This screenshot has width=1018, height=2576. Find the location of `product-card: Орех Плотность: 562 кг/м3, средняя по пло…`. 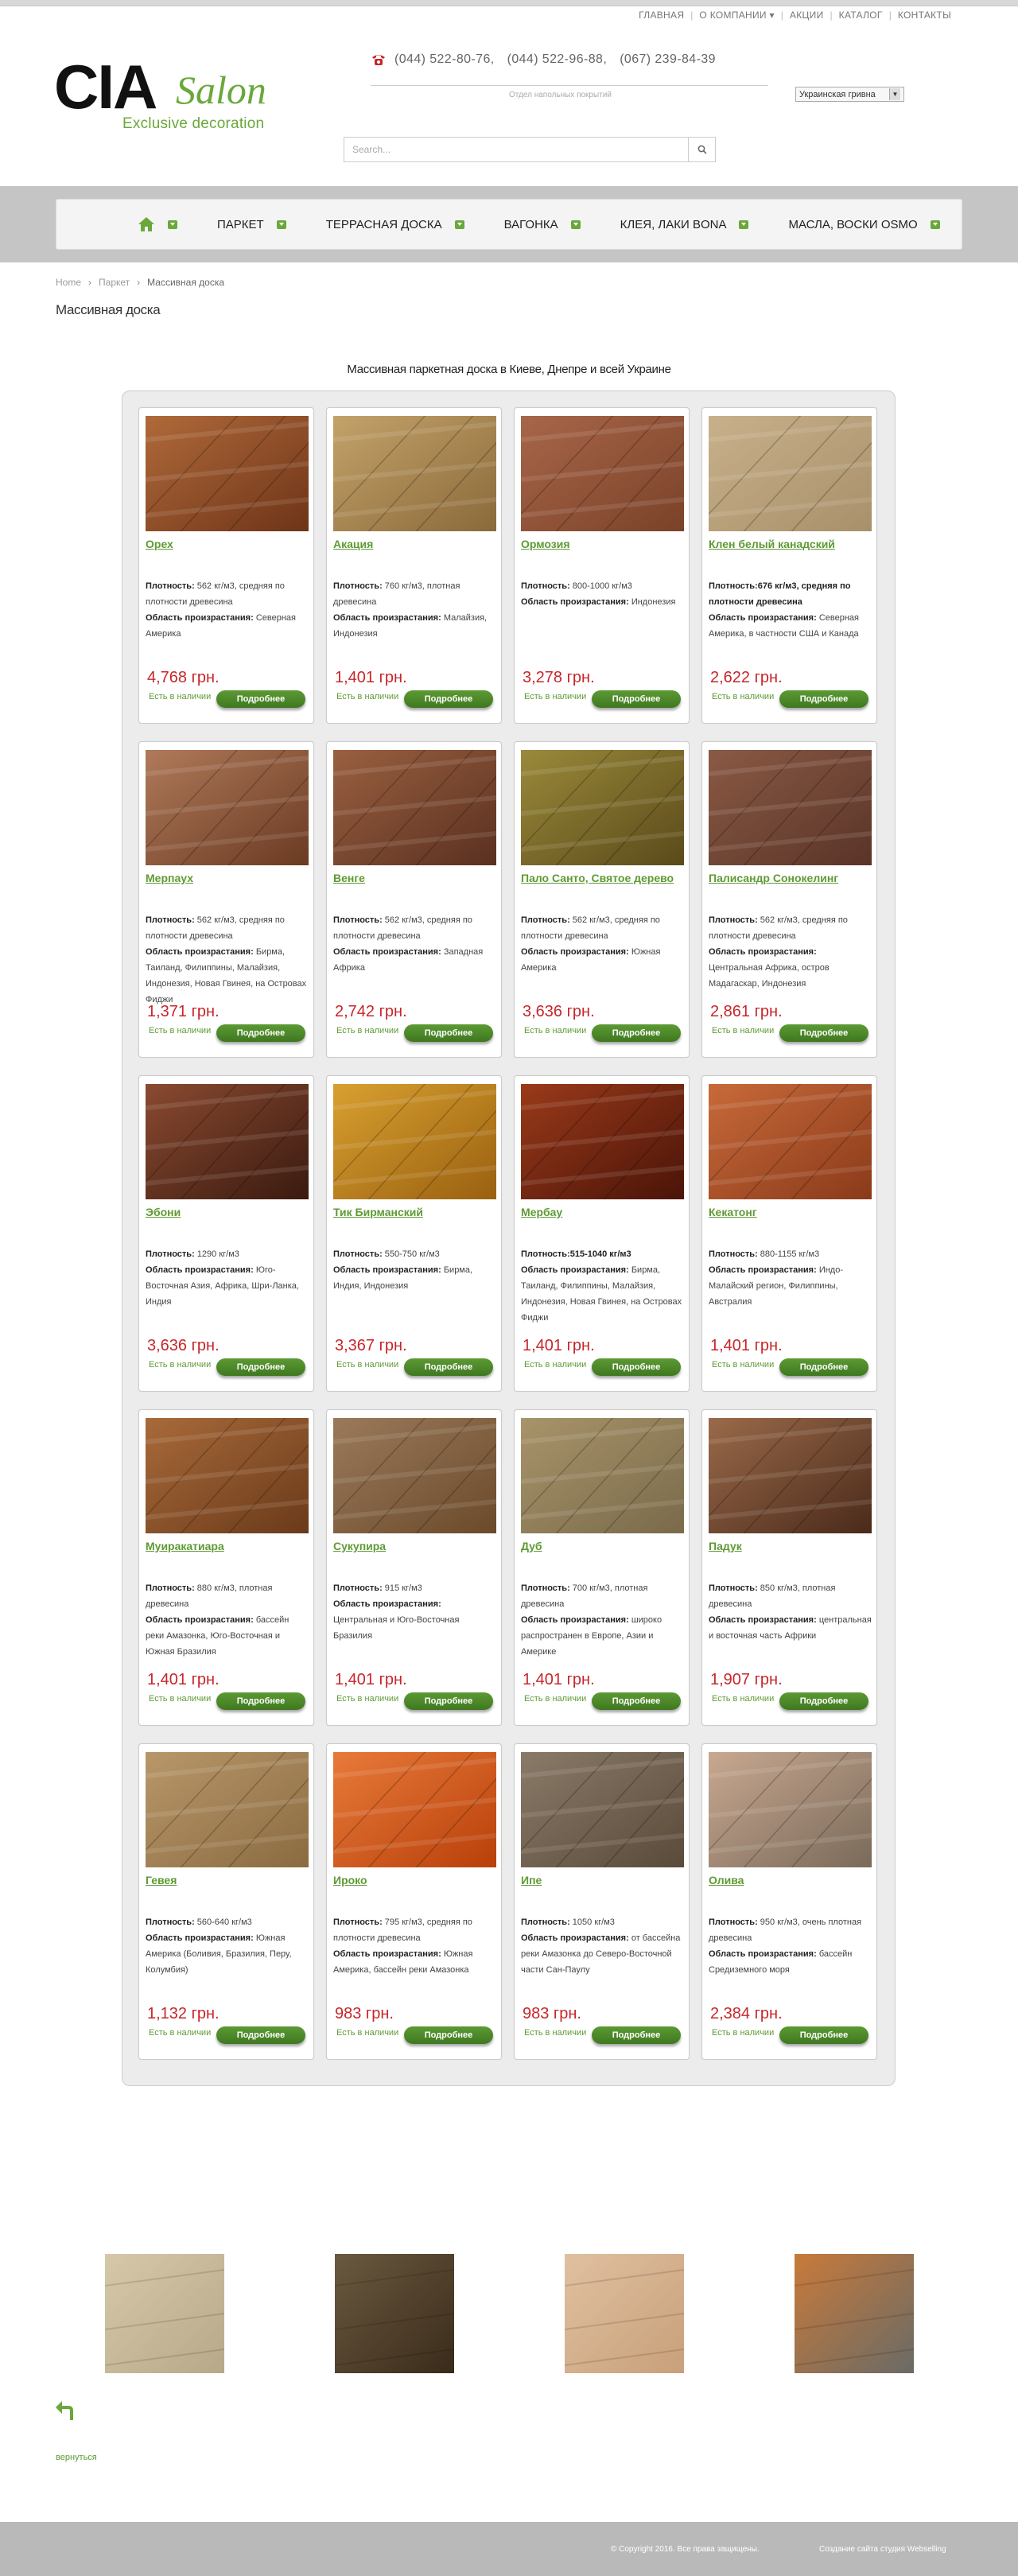

product-card: Орех Плотность: 562 кг/м3, средняя по пло… is located at coordinates (226, 565).